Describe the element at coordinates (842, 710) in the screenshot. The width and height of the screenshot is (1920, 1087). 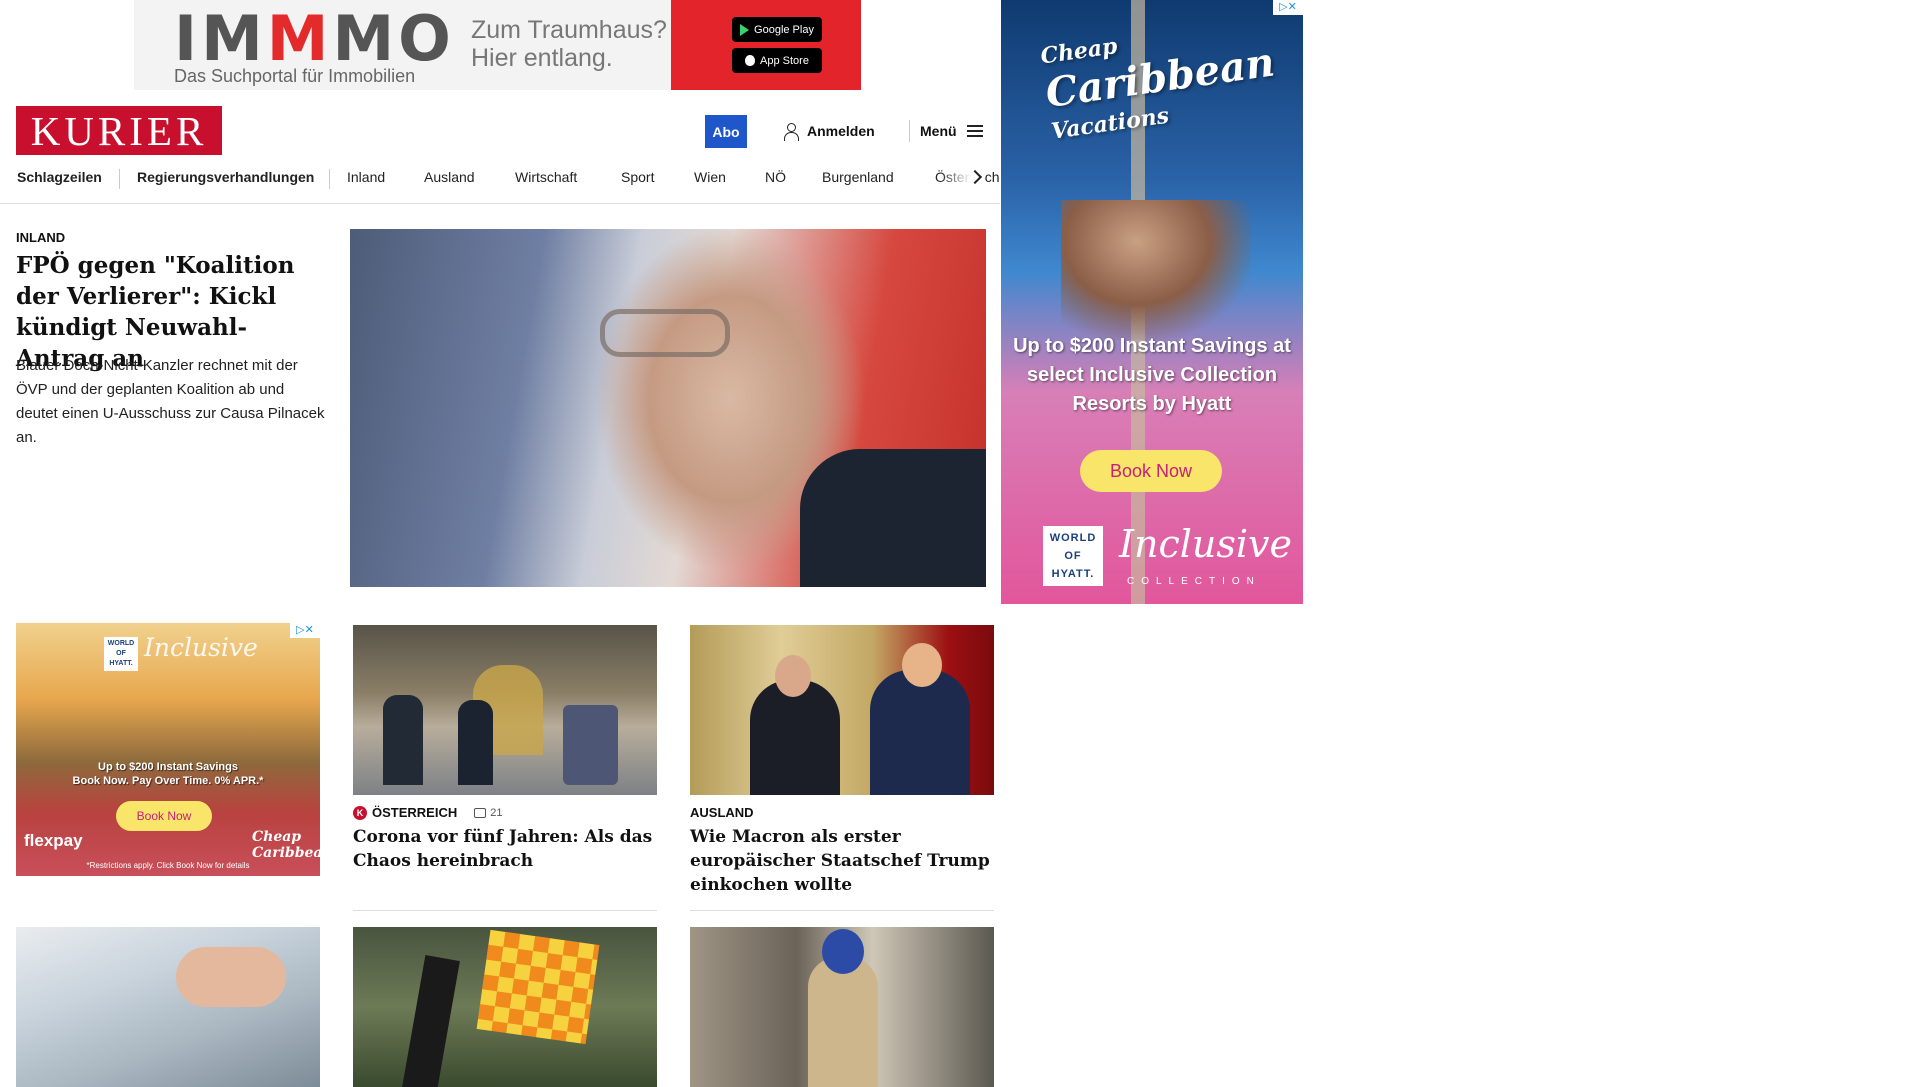
I see `article-image-macron-trump` at that location.